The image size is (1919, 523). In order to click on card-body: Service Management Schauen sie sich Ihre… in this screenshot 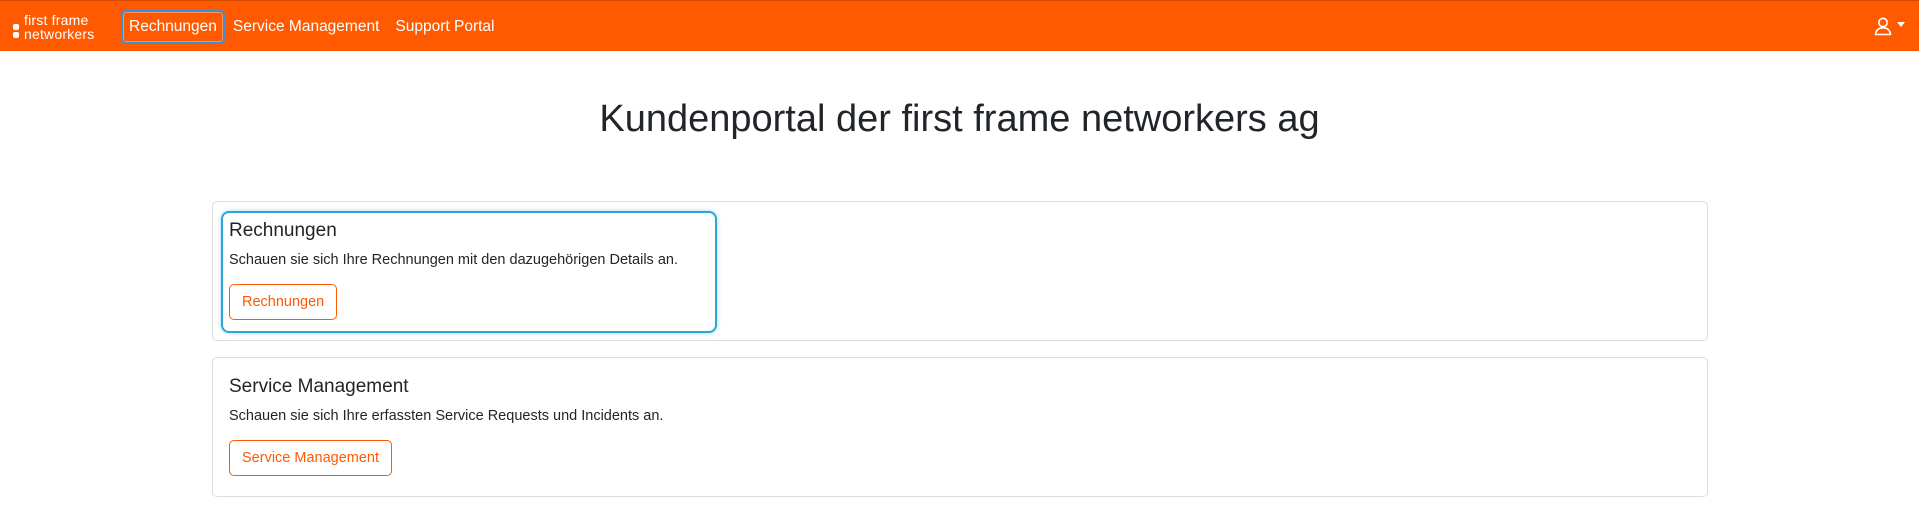, I will do `click(469, 428)`.